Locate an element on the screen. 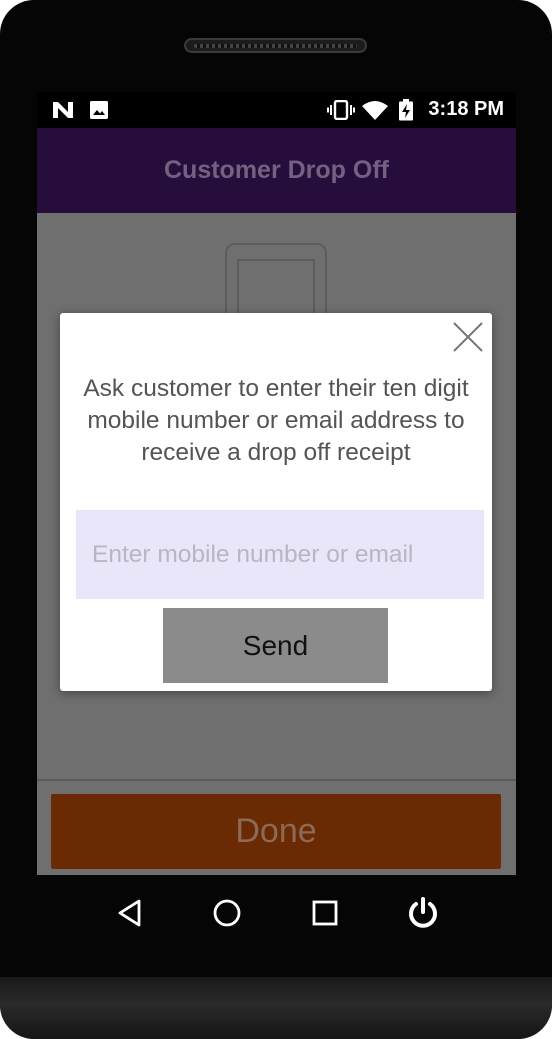 The width and height of the screenshot is (552, 1039). mobile-or-email-input is located at coordinates (280, 554).